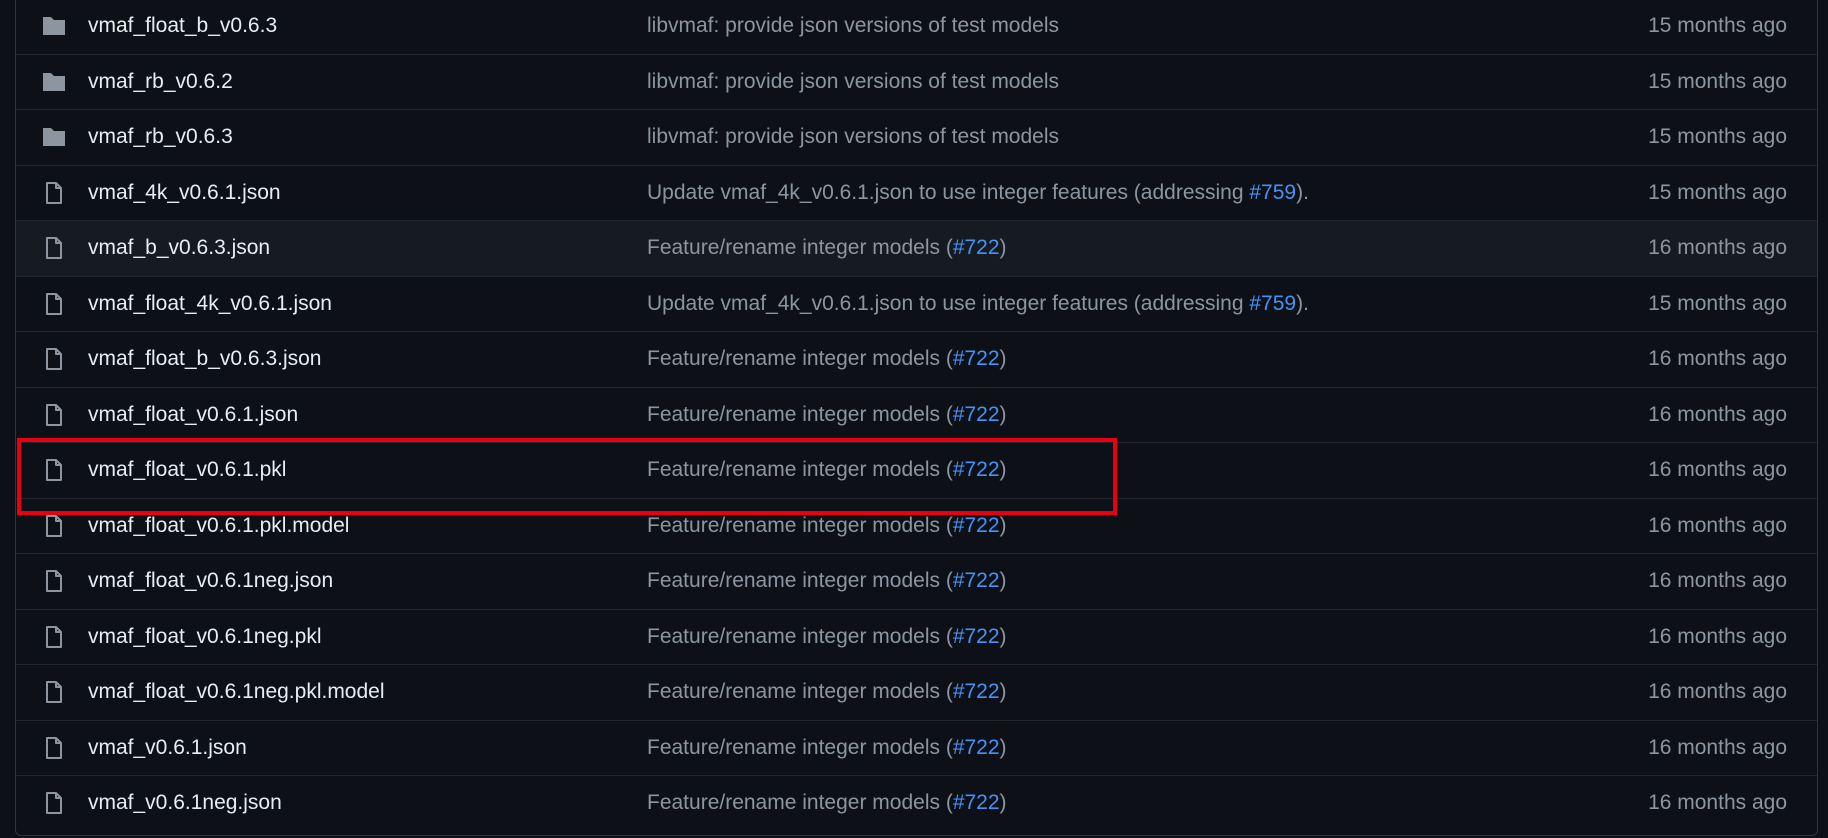  I want to click on file-name-link: vmaf_float_v0.6.1.pkl.model, so click(218, 526).